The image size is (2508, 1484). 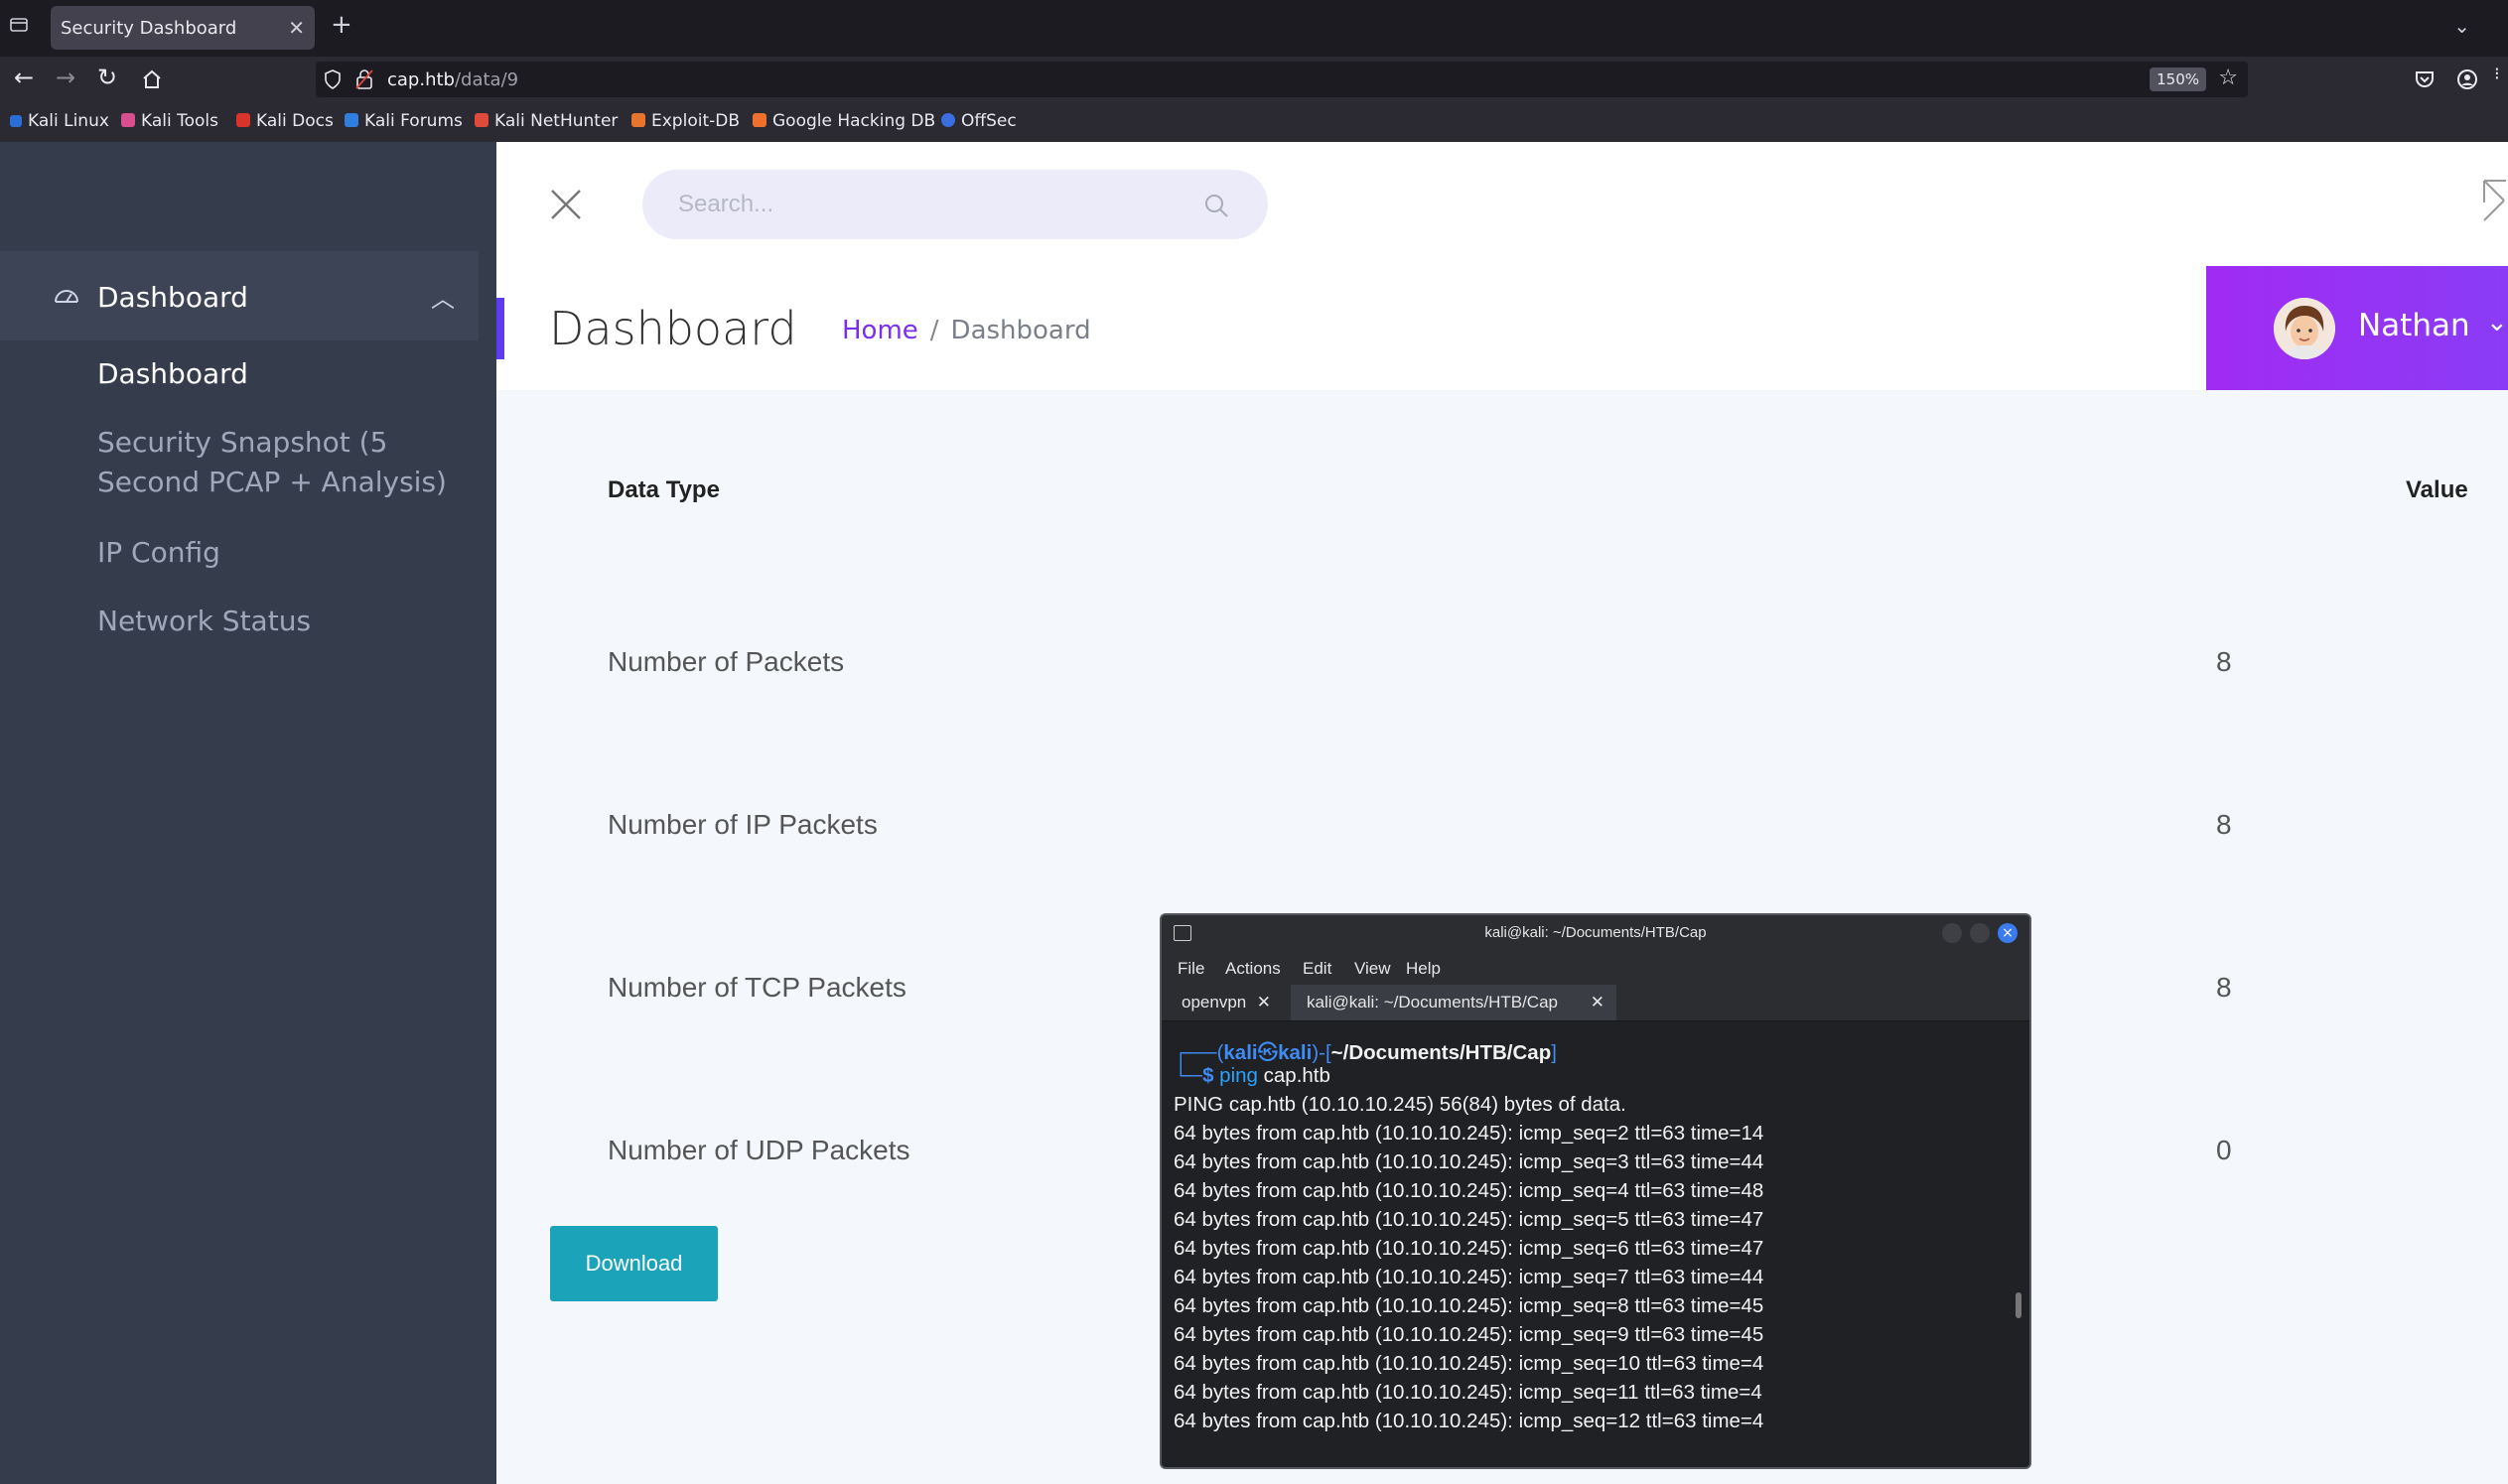 What do you see at coordinates (2178, 79) in the screenshot?
I see `zoom-level-badge: 150%` at bounding box center [2178, 79].